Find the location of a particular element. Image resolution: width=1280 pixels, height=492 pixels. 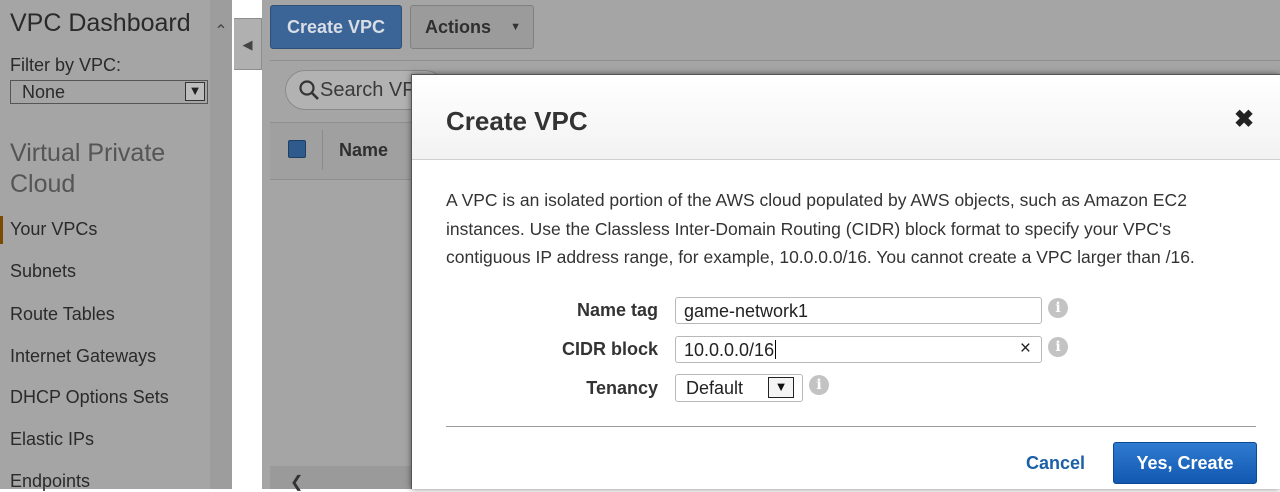

yes-create-button: Yes, Create is located at coordinates (1185, 463).